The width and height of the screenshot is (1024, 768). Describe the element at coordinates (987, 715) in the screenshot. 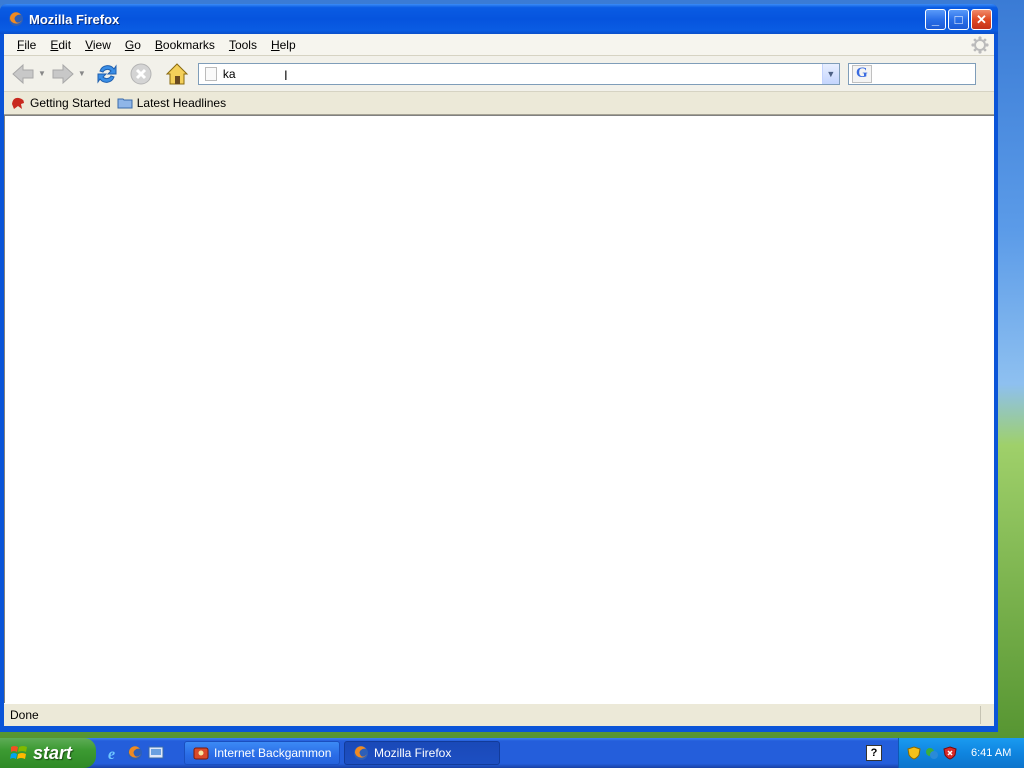

I see `resize-grip` at that location.